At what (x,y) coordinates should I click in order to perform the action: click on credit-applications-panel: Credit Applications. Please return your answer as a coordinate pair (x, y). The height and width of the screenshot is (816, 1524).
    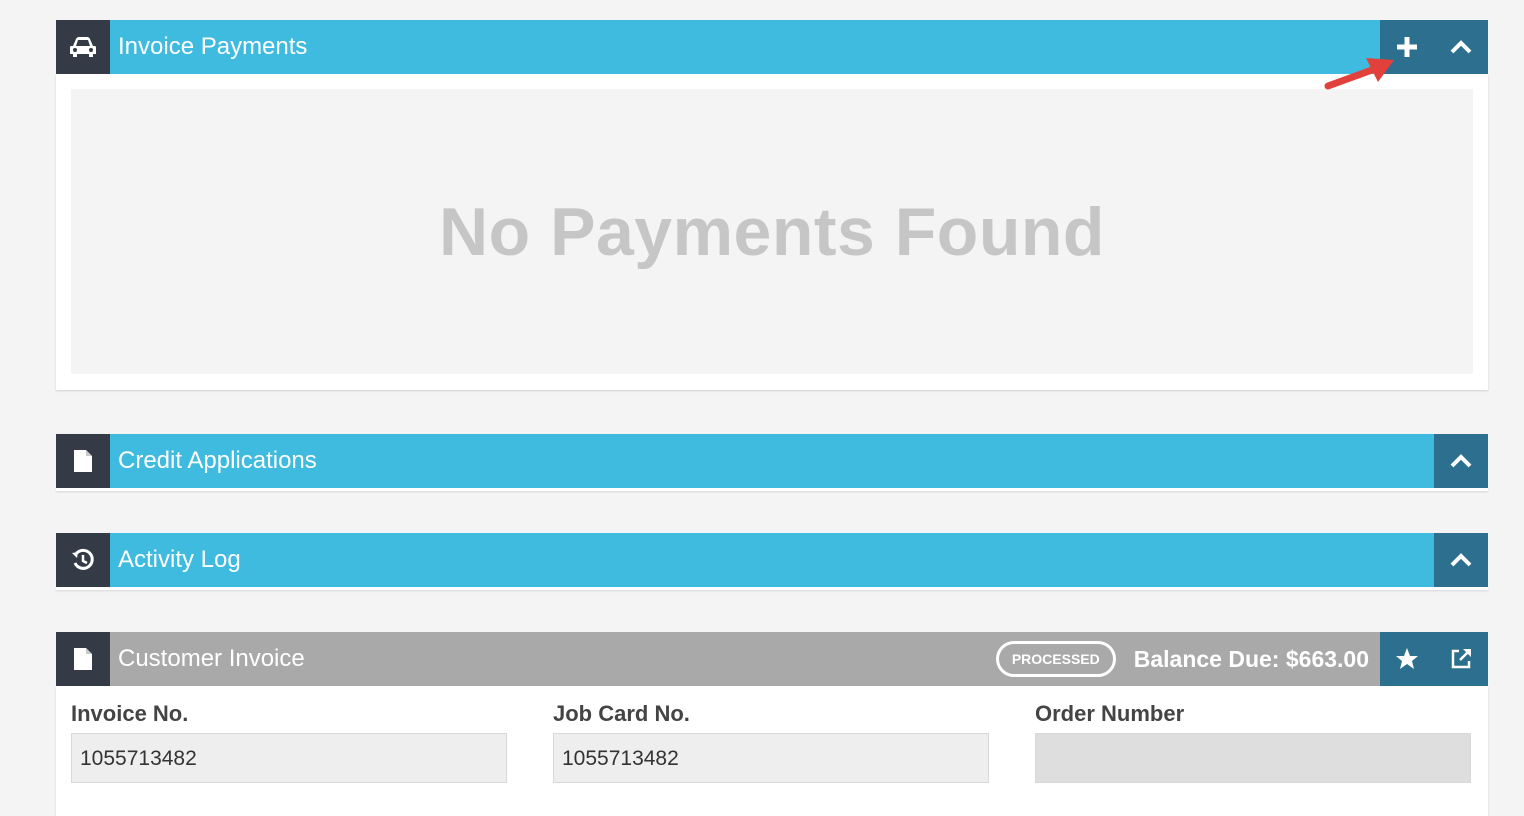
    Looking at the image, I should click on (772, 462).